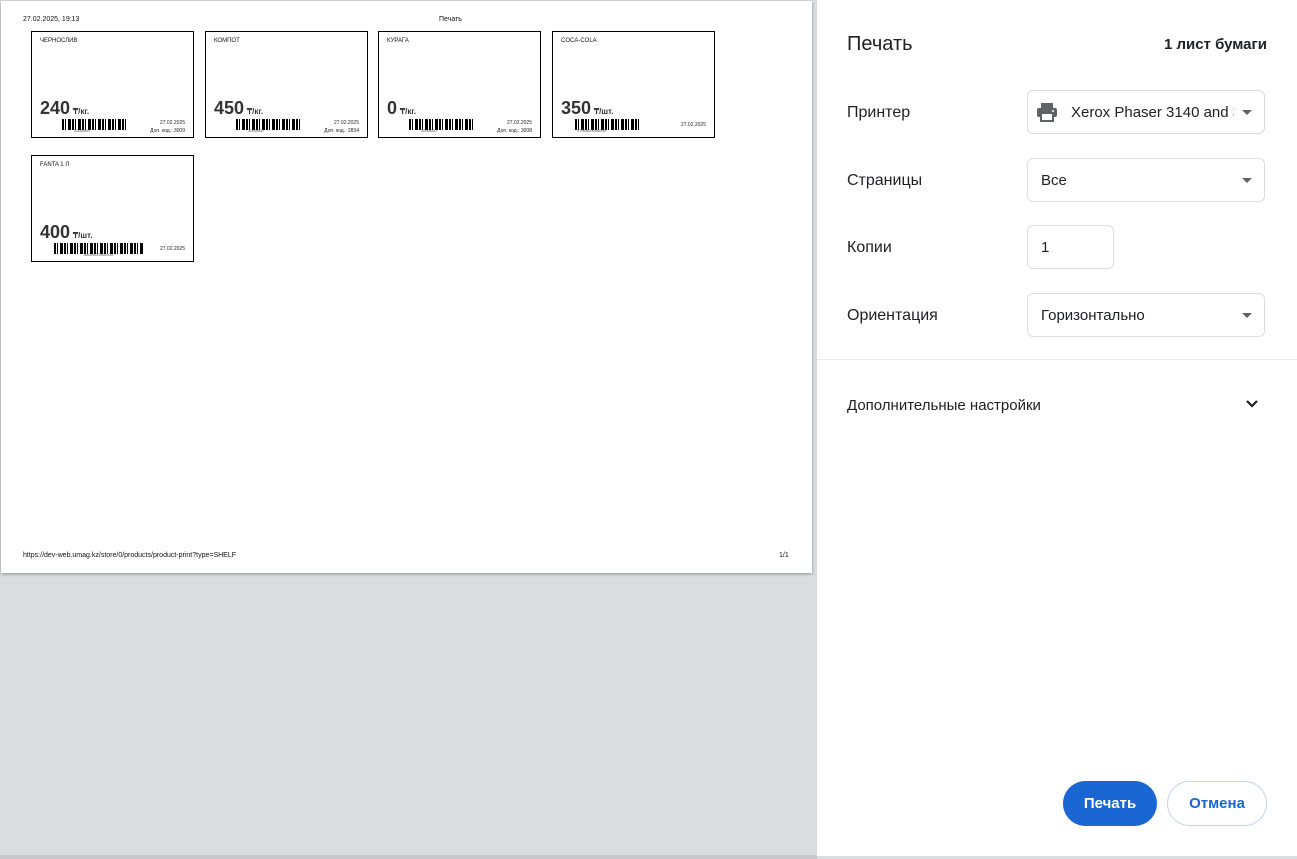 Image resolution: width=1297 pixels, height=859 pixels. Describe the element at coordinates (227, 41) in the screenshot. I see `product-name: КОМПОТ` at that location.